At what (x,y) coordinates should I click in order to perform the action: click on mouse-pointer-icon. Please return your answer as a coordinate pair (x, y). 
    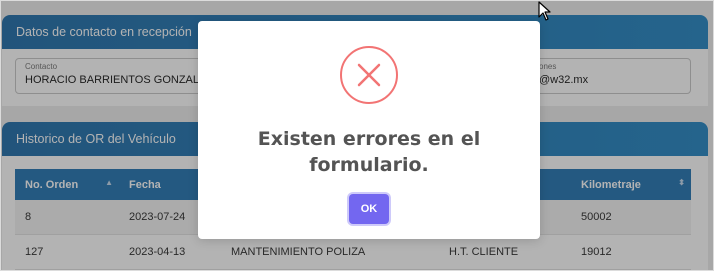
    Looking at the image, I should click on (545, 13).